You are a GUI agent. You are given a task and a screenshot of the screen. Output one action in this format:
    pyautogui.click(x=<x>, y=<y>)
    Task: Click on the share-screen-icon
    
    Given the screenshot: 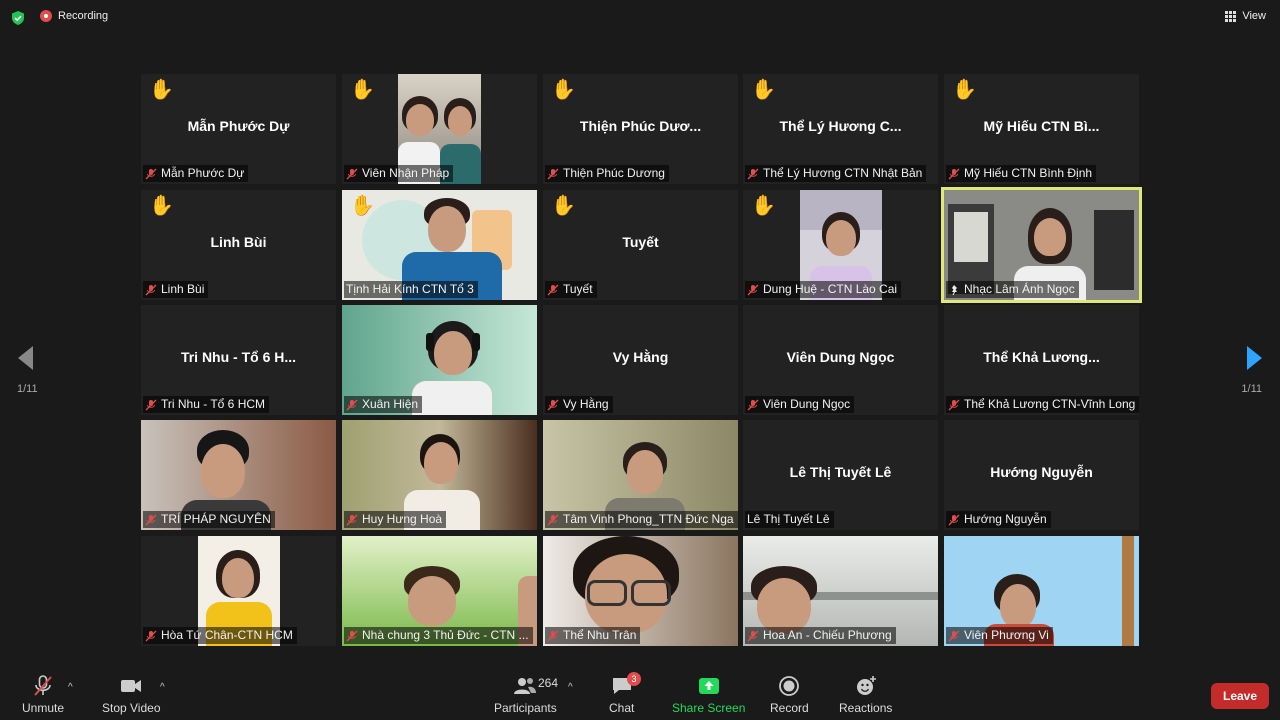 What is the action you would take?
    pyautogui.click(x=708, y=686)
    